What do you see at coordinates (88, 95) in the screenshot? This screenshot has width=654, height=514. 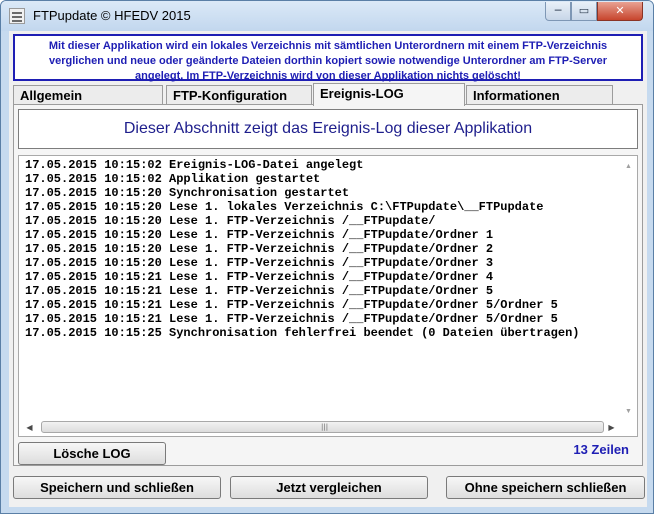 I see `tab-allgemein: Allgemein` at bounding box center [88, 95].